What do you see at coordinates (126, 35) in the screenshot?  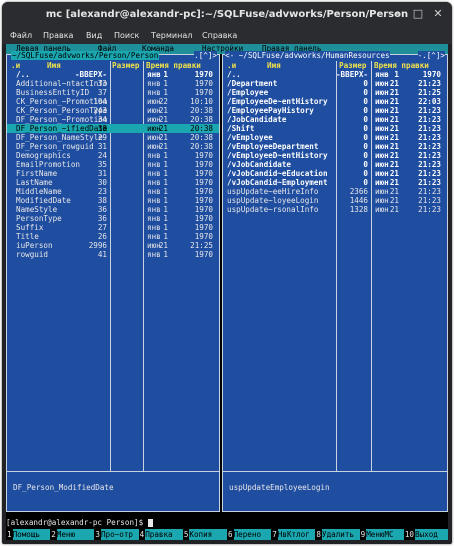 I see `menu-search: Поиск` at bounding box center [126, 35].